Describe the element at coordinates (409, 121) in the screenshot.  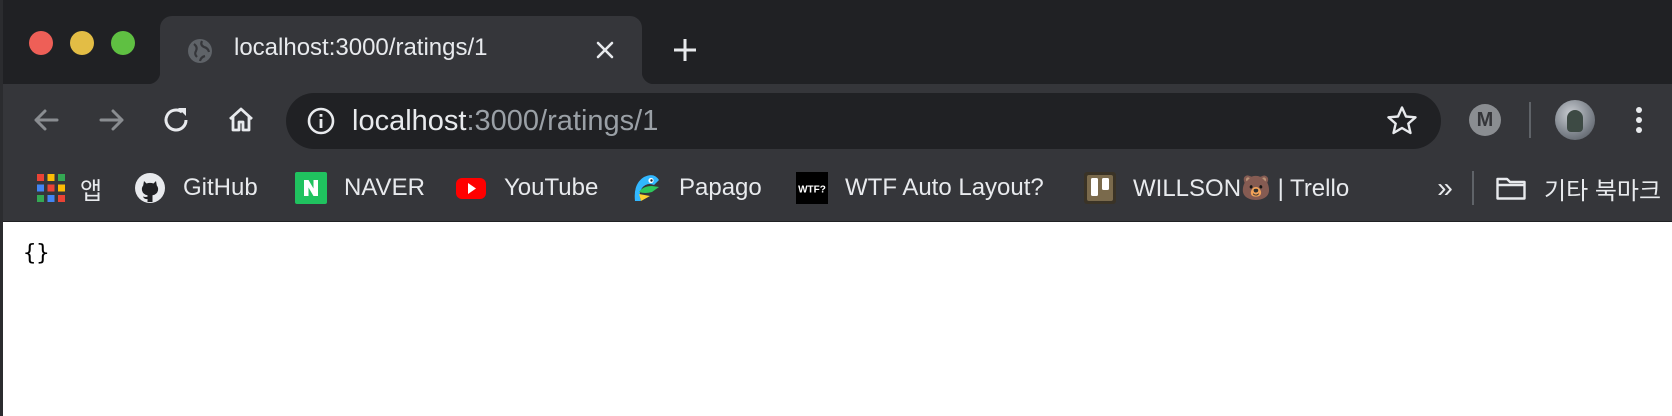
I see `url-host: localhost` at that location.